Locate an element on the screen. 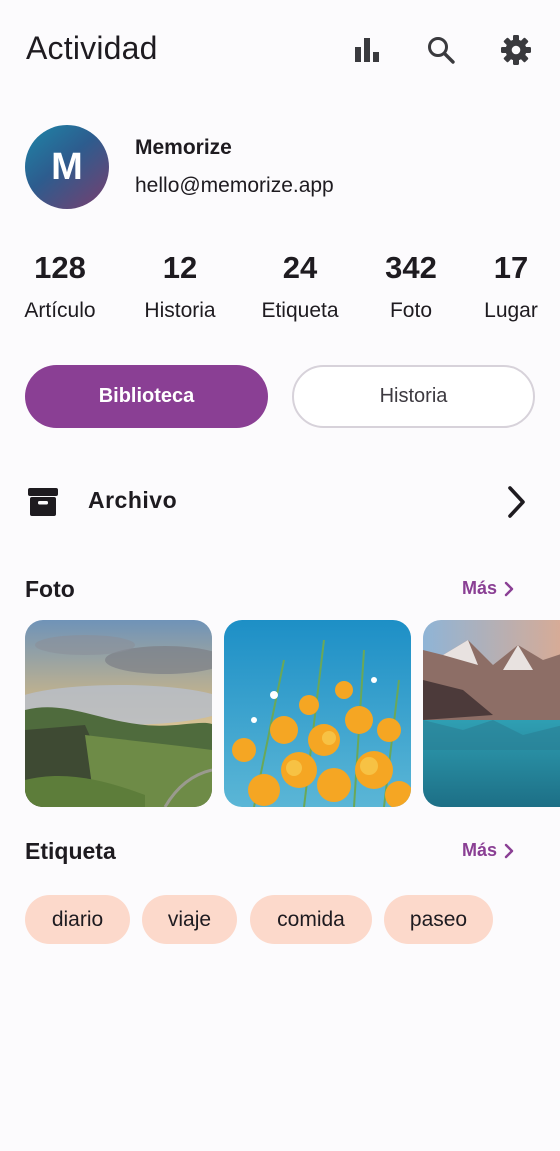 Image resolution: width=560 pixels, height=1151 pixels. stat-articles: 128 Artículo is located at coordinates (60, 285).